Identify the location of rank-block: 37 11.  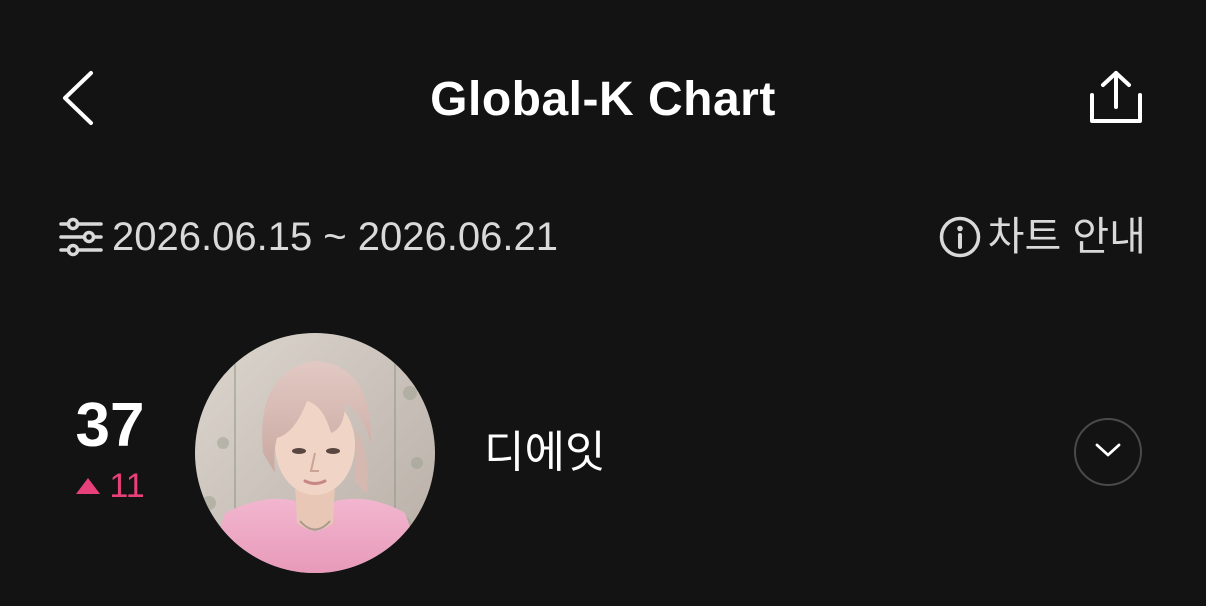
(110, 448).